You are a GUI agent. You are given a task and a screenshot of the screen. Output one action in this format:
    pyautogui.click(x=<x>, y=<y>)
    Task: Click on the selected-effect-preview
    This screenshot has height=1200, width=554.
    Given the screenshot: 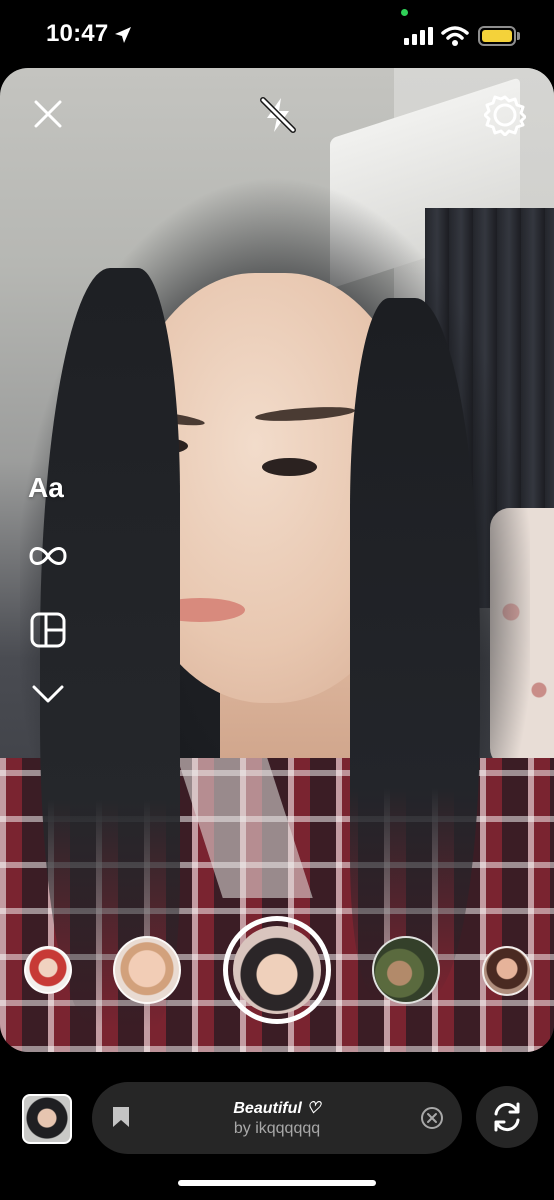 What is the action you would take?
    pyautogui.click(x=277, y=970)
    